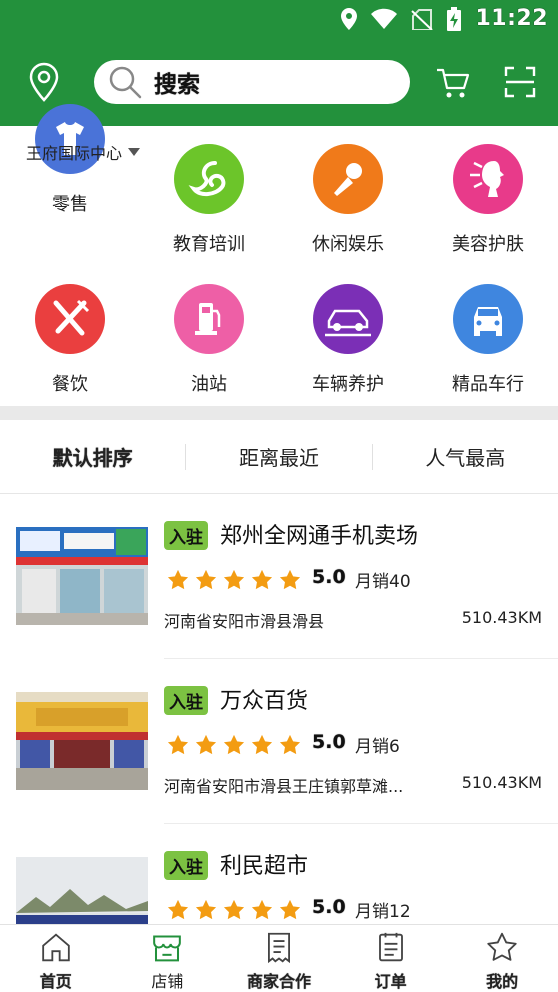  What do you see at coordinates (348, 319) in the screenshot?
I see `car-lift-icon` at bounding box center [348, 319].